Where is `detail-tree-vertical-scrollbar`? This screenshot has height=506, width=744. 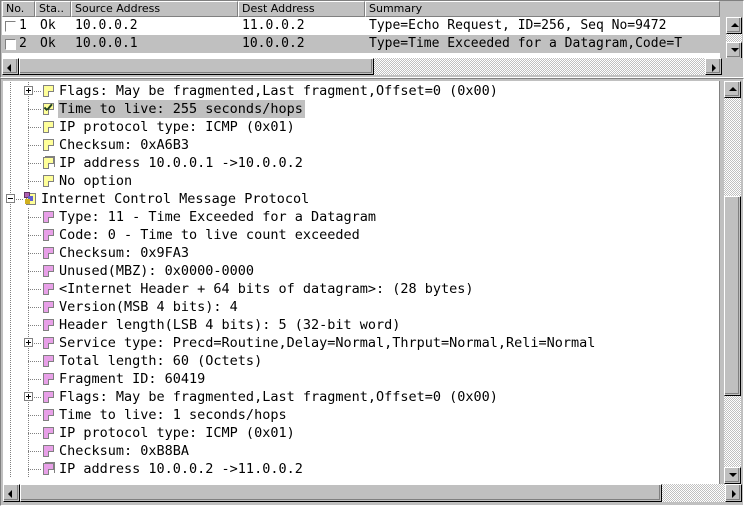
detail-tree-vertical-scrollbar is located at coordinates (732, 282).